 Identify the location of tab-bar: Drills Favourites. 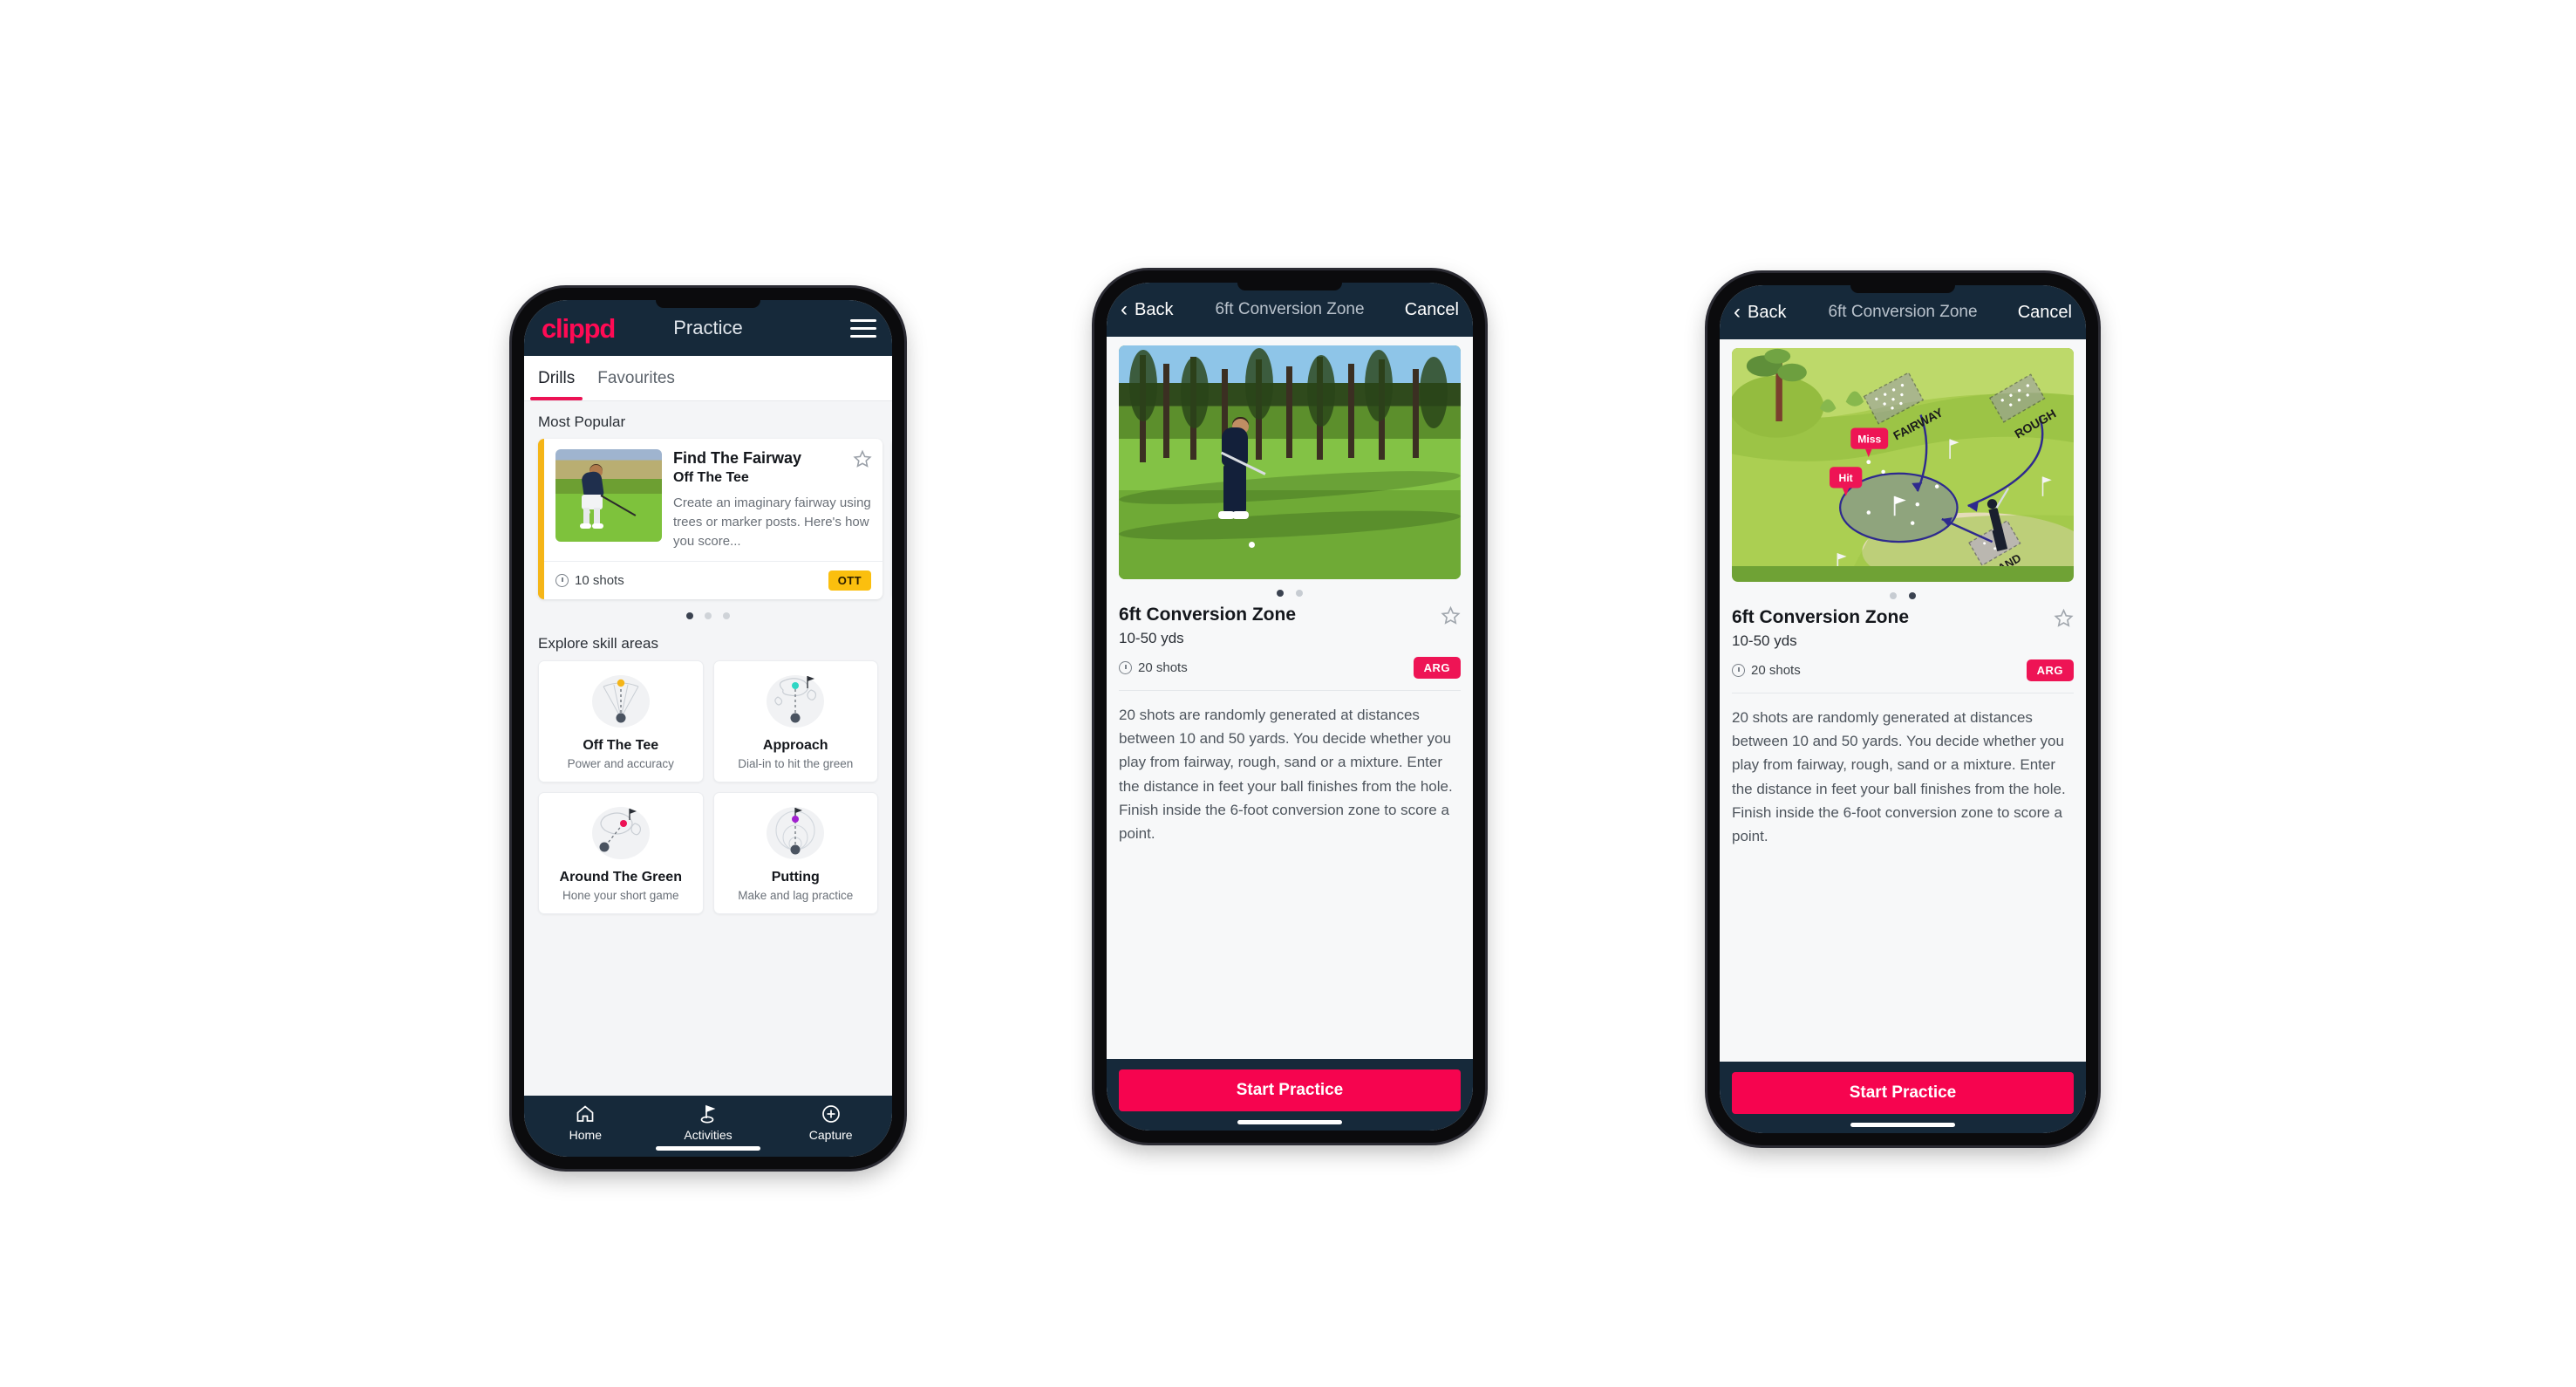
(708, 379).